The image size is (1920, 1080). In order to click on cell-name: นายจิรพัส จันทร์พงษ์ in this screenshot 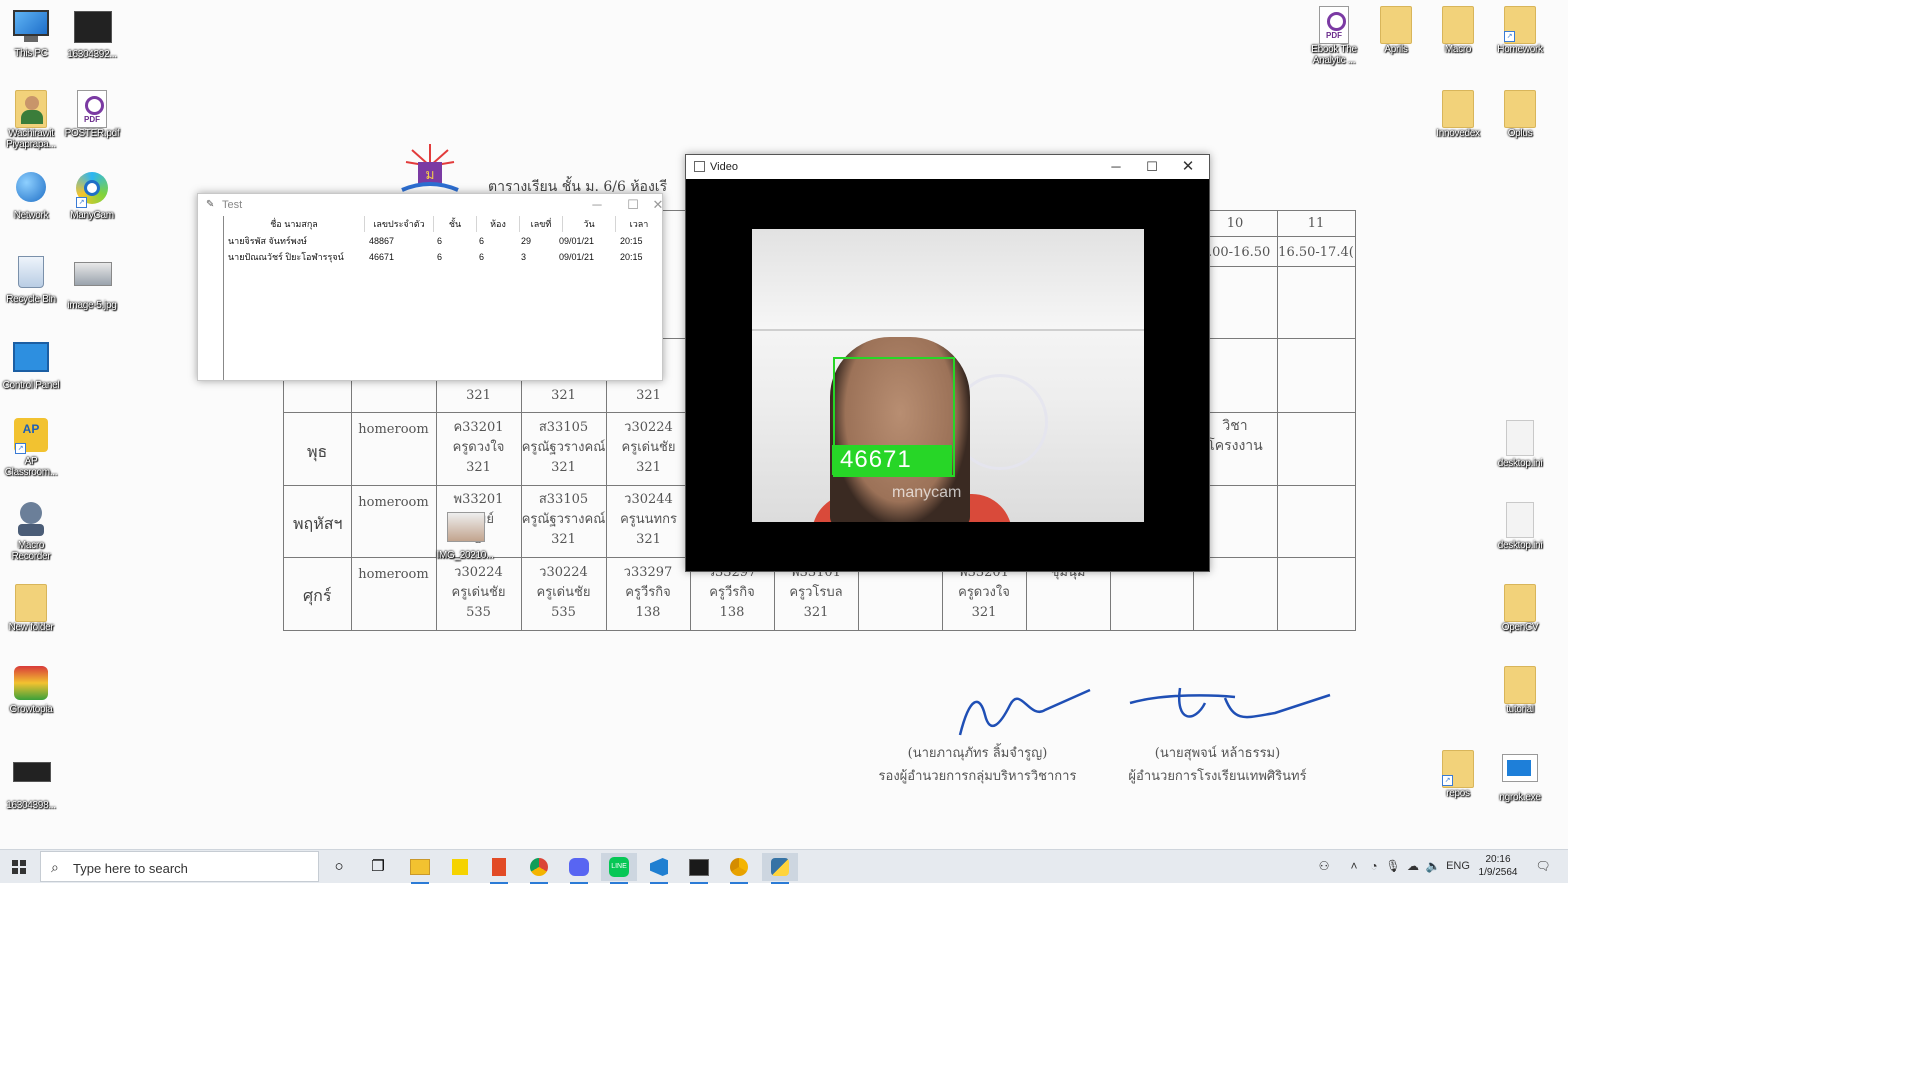, I will do `click(267, 241)`.